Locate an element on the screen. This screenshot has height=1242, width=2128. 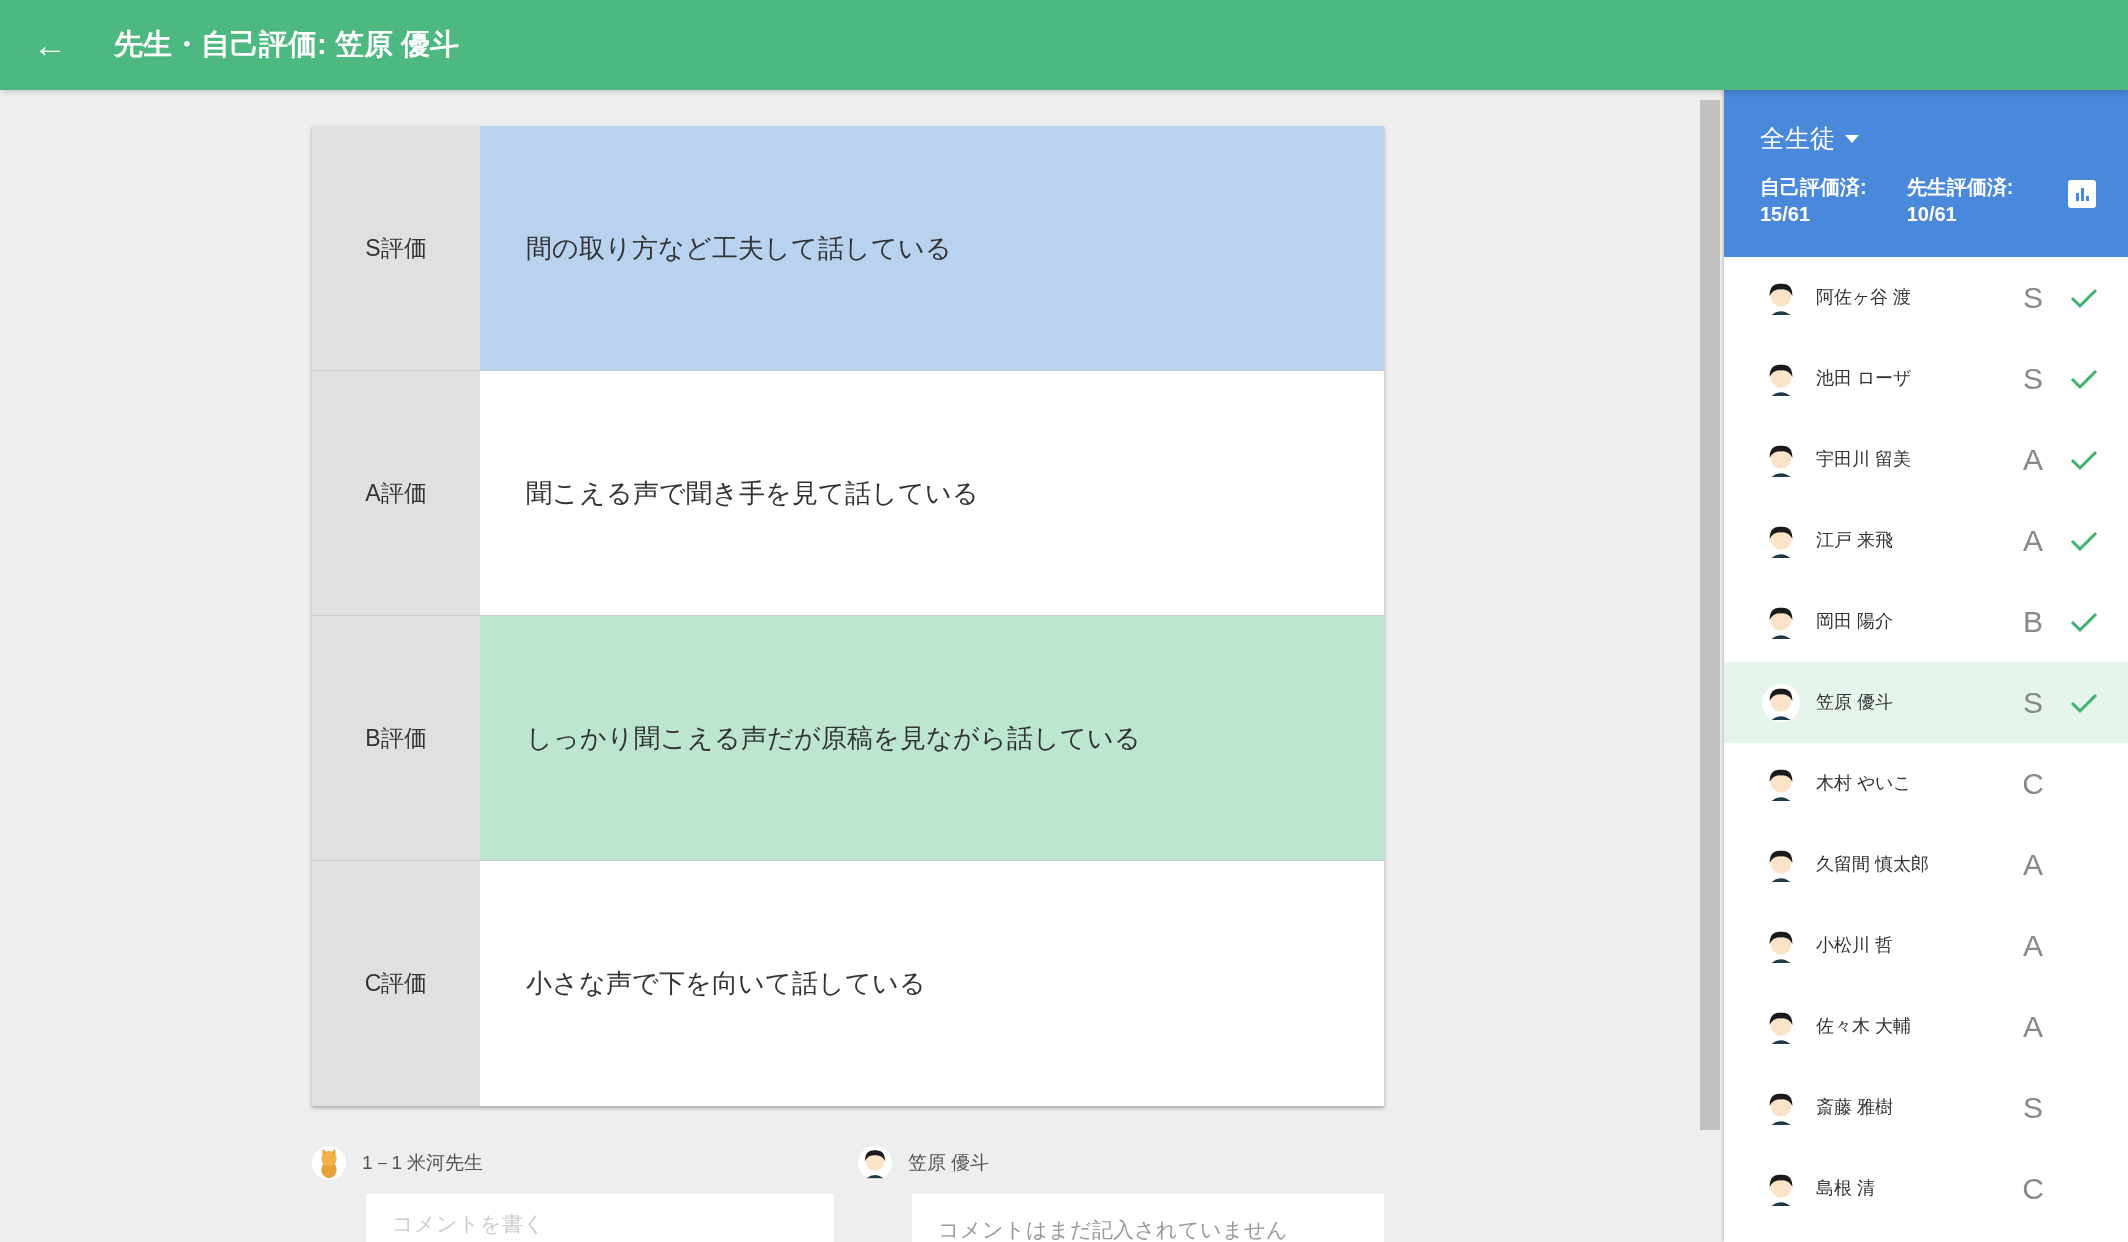
page-title: 先生・自己評価: 笠原 優斗 is located at coordinates (286, 45).